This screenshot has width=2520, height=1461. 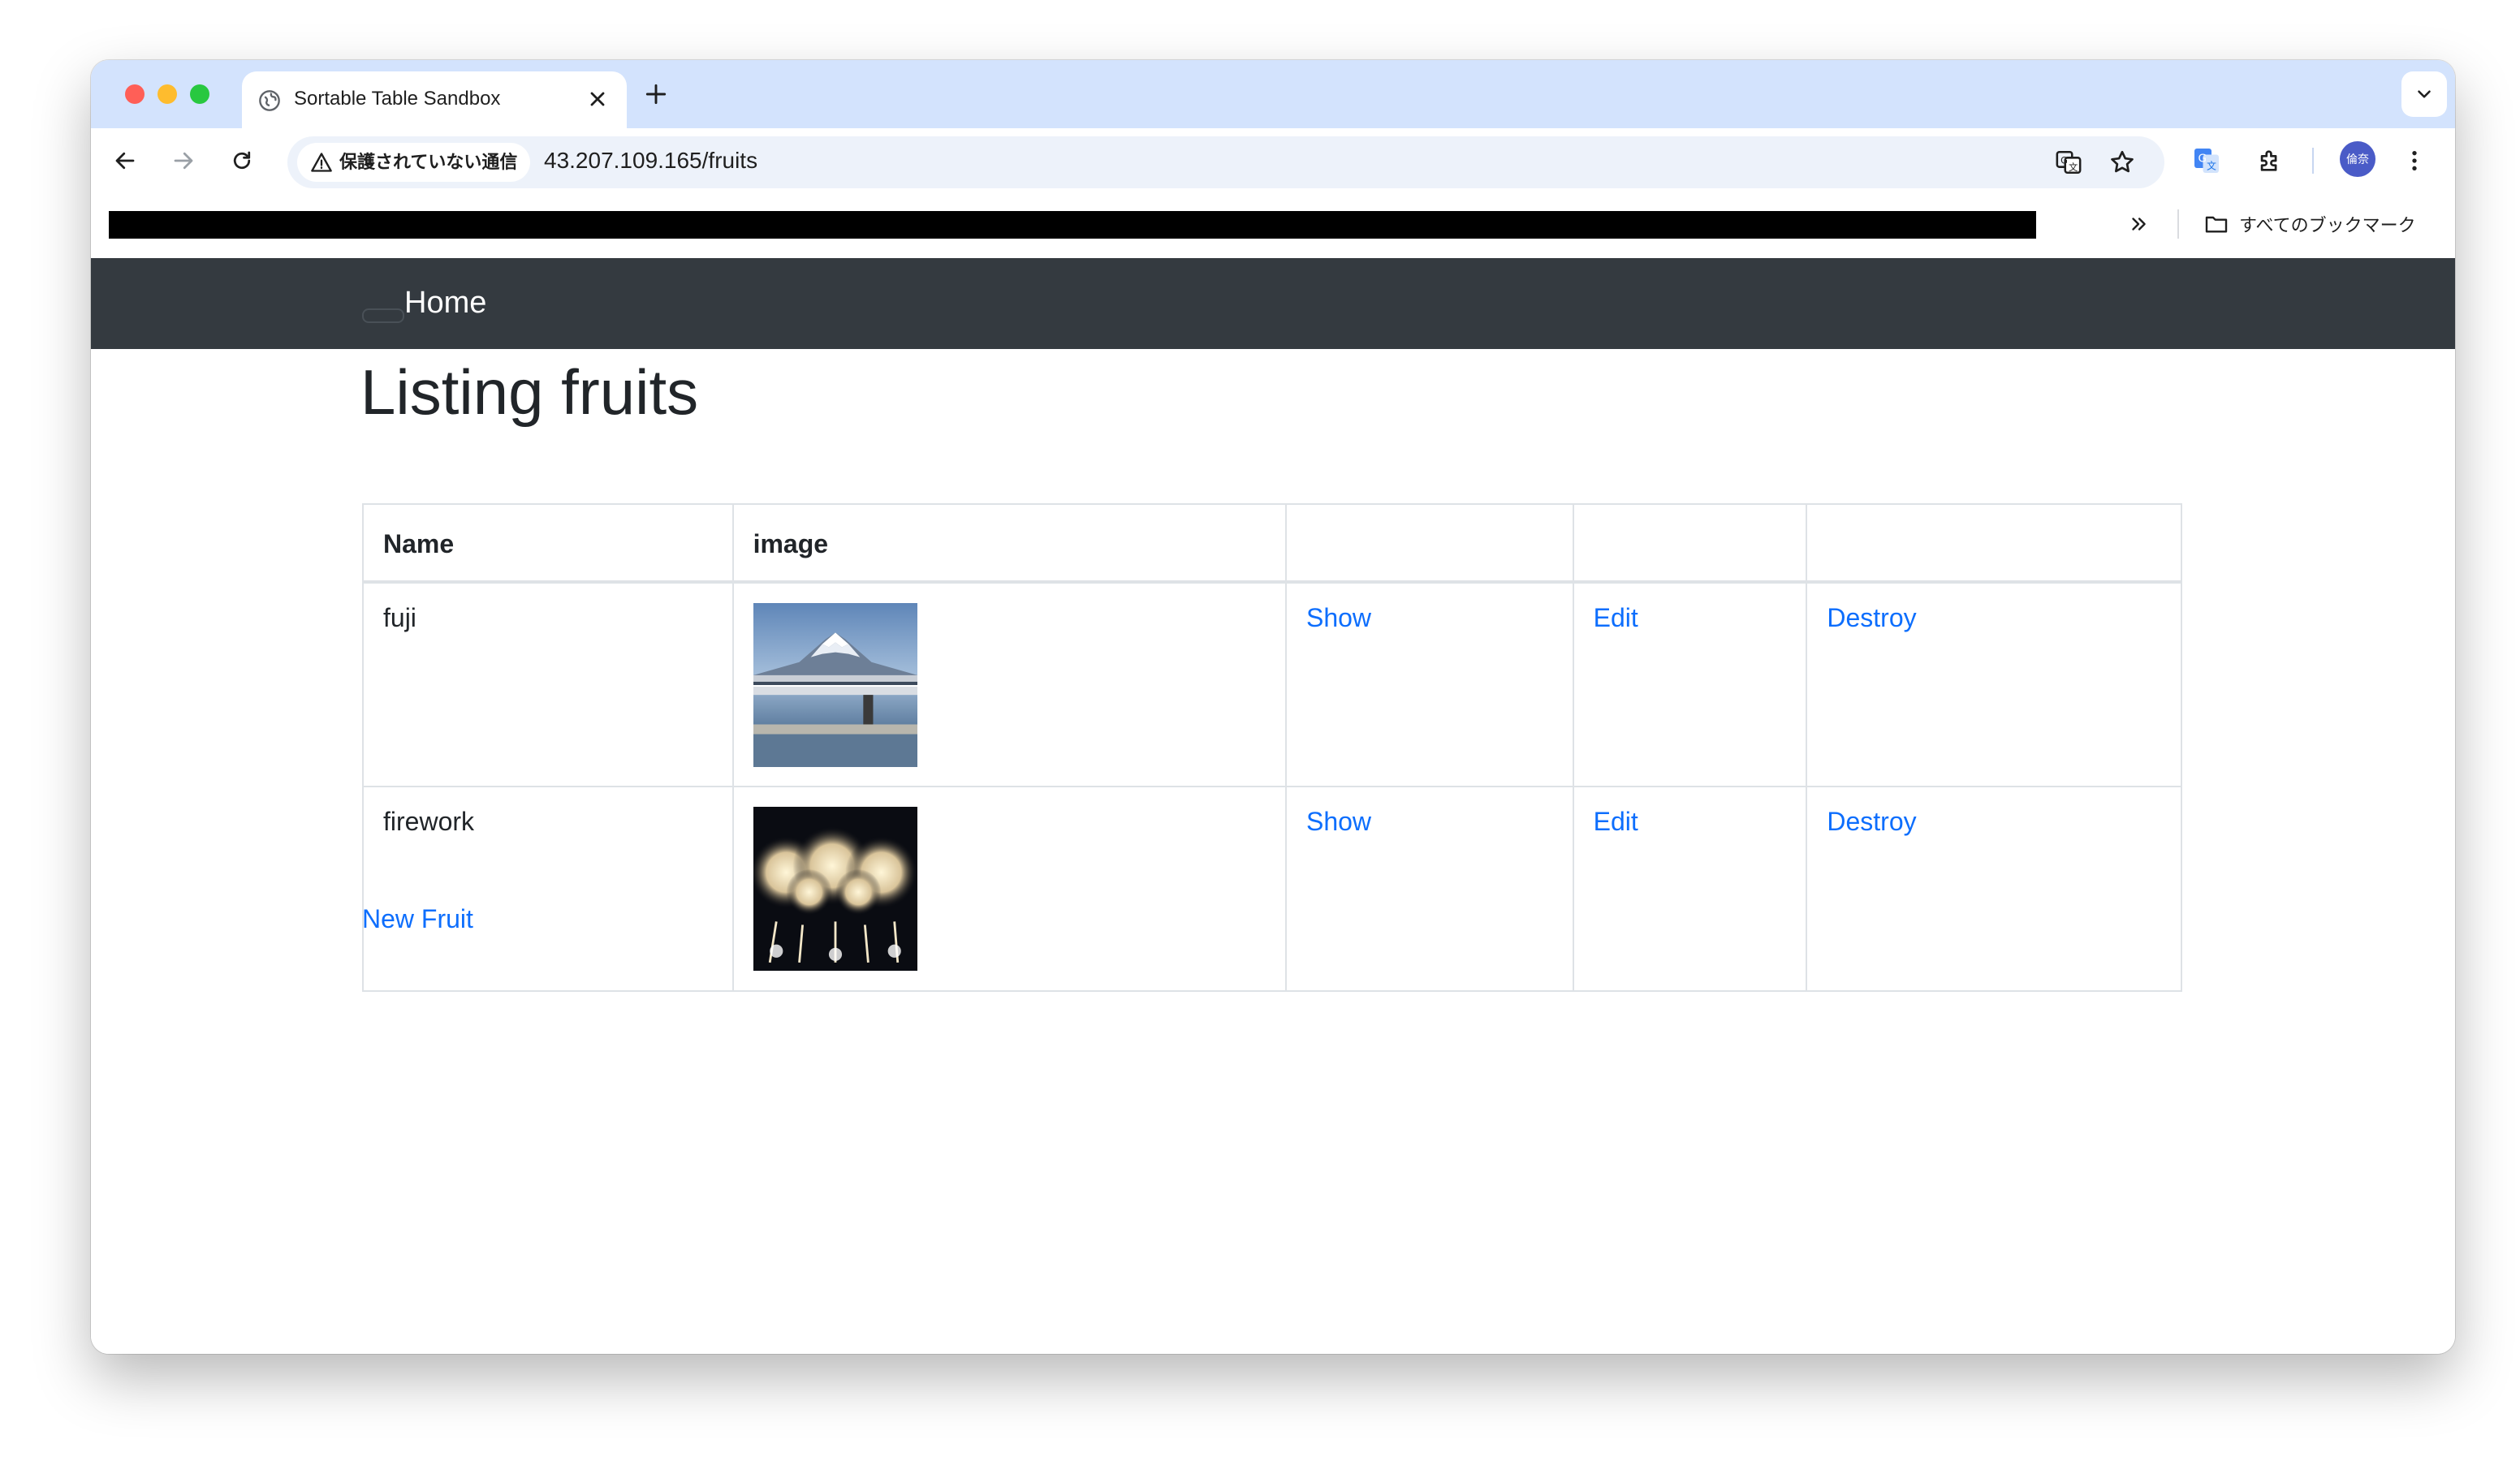 I want to click on table-header-row: Name image, so click(x=1272, y=543).